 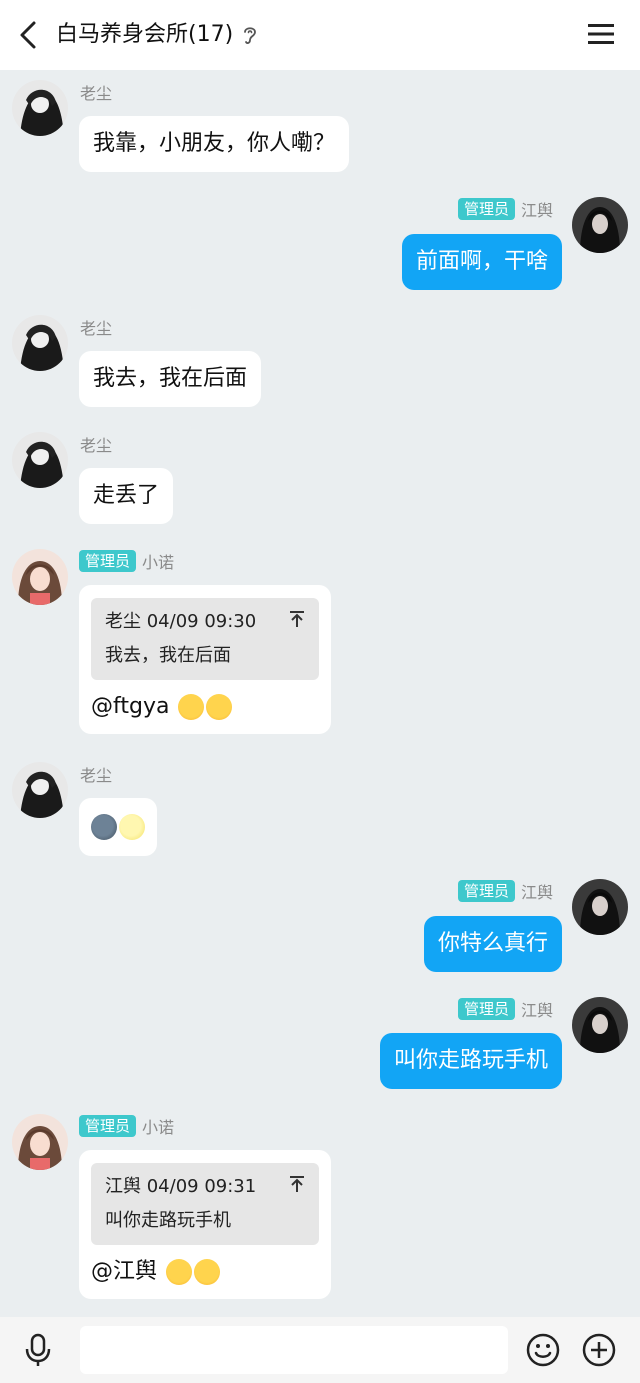 I want to click on back-arrow-icon, so click(x=30, y=35).